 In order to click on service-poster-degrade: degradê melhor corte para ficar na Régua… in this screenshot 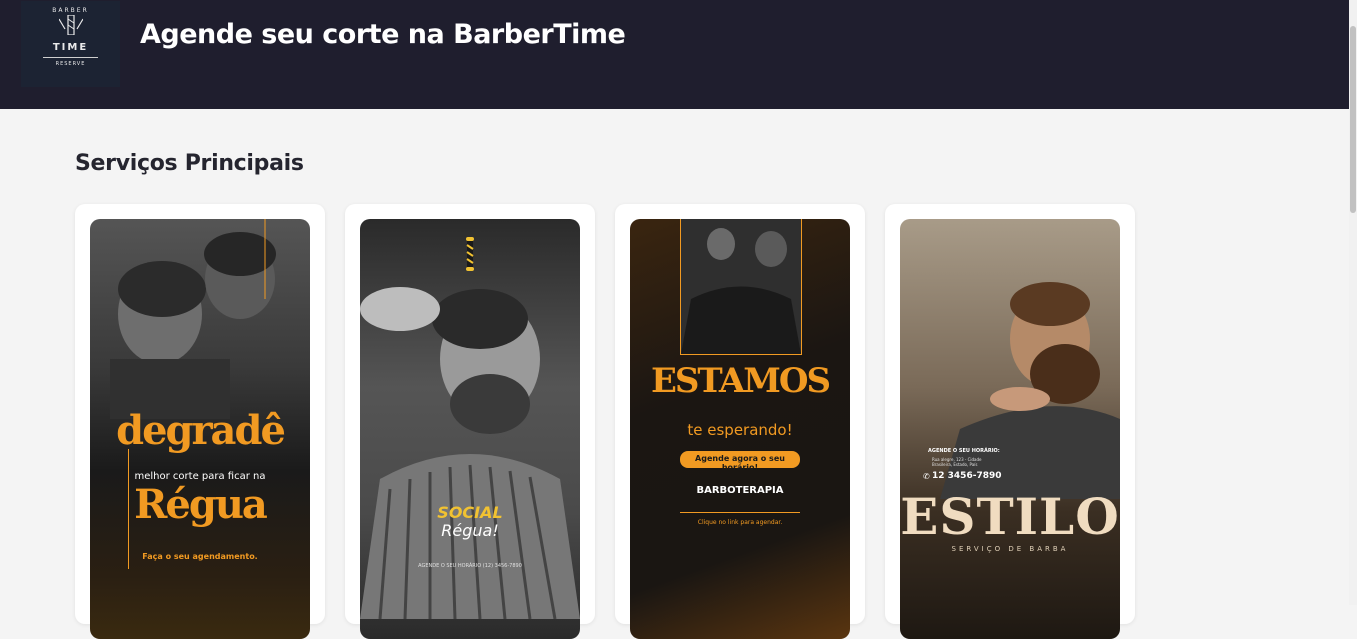, I will do `click(200, 429)`.